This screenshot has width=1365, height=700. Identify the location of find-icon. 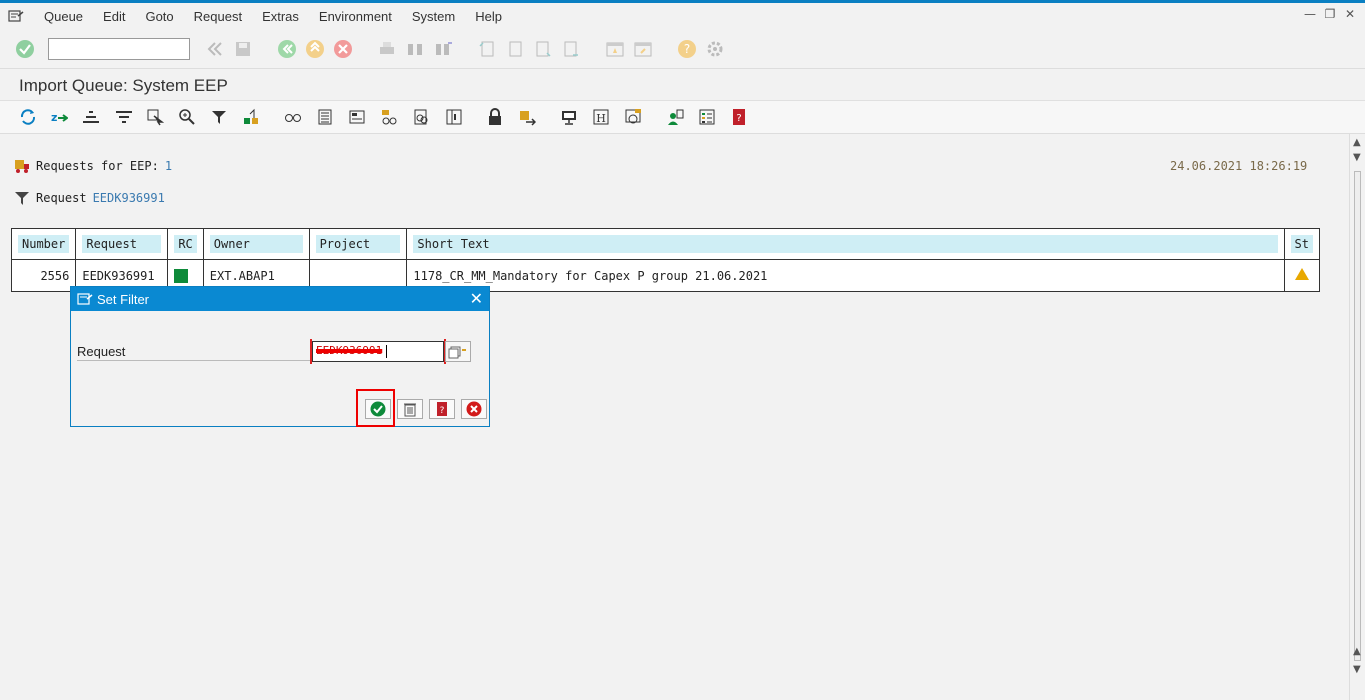
(415, 49).